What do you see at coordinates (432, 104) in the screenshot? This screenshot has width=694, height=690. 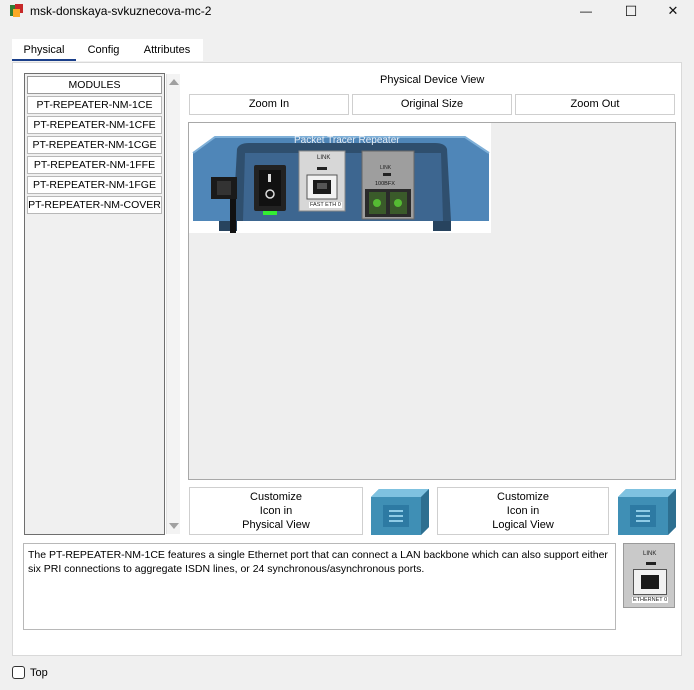 I see `original-size-button: Original Size` at bounding box center [432, 104].